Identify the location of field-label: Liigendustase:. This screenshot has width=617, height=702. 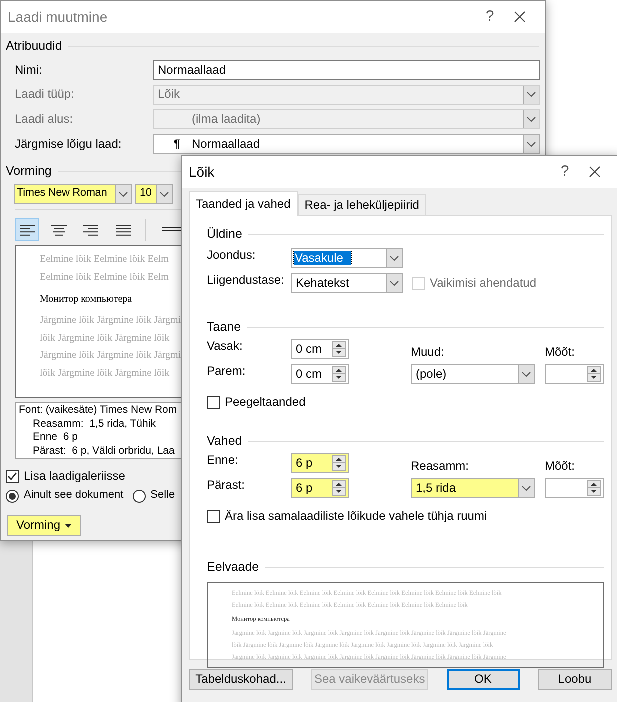
(246, 281).